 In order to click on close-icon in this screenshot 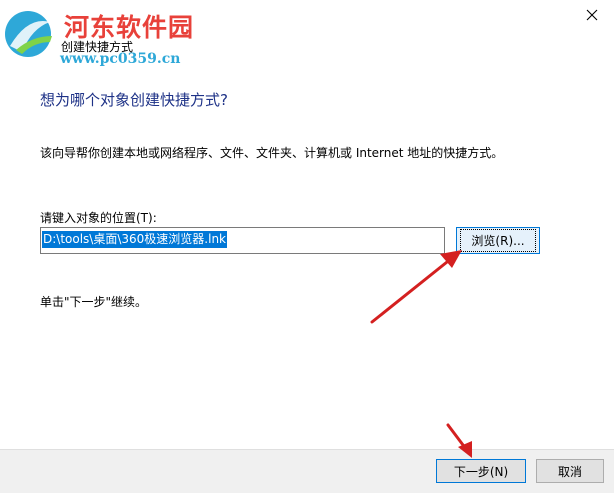, I will do `click(592, 15)`.